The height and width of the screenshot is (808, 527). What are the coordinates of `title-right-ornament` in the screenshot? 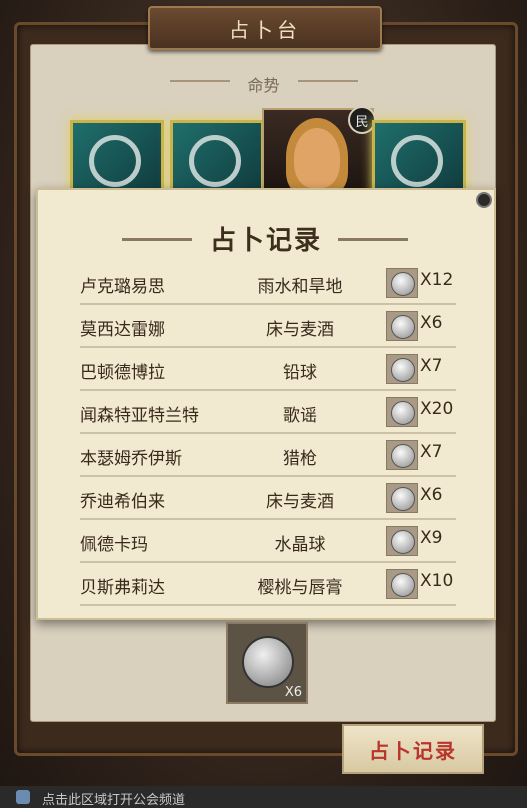 It's located at (373, 239).